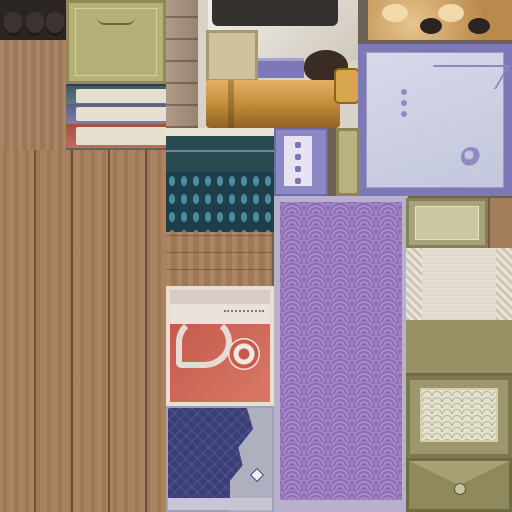  Describe the element at coordinates (404, 119) in the screenshot. I see `glyph-column-icon` at that location.